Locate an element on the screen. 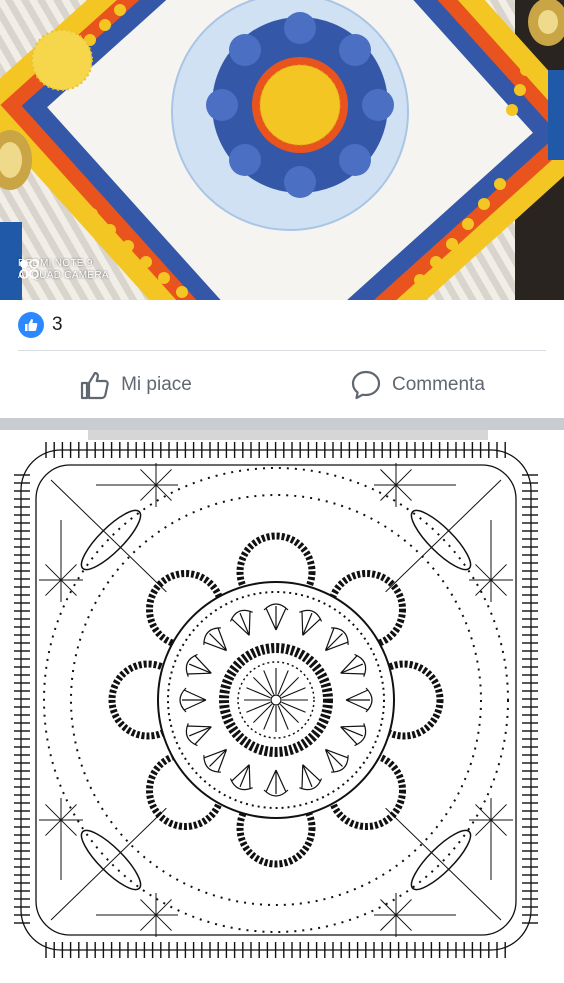  camera-watermark: REDMI NOTE 9 AI QUAD CAMERA is located at coordinates (63, 270).